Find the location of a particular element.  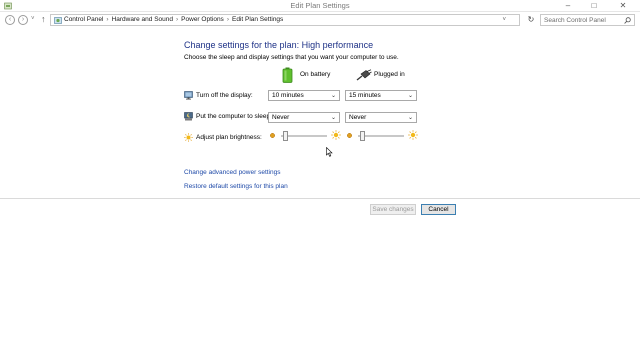

window-title: Edit Plan Settings is located at coordinates (320, 5).